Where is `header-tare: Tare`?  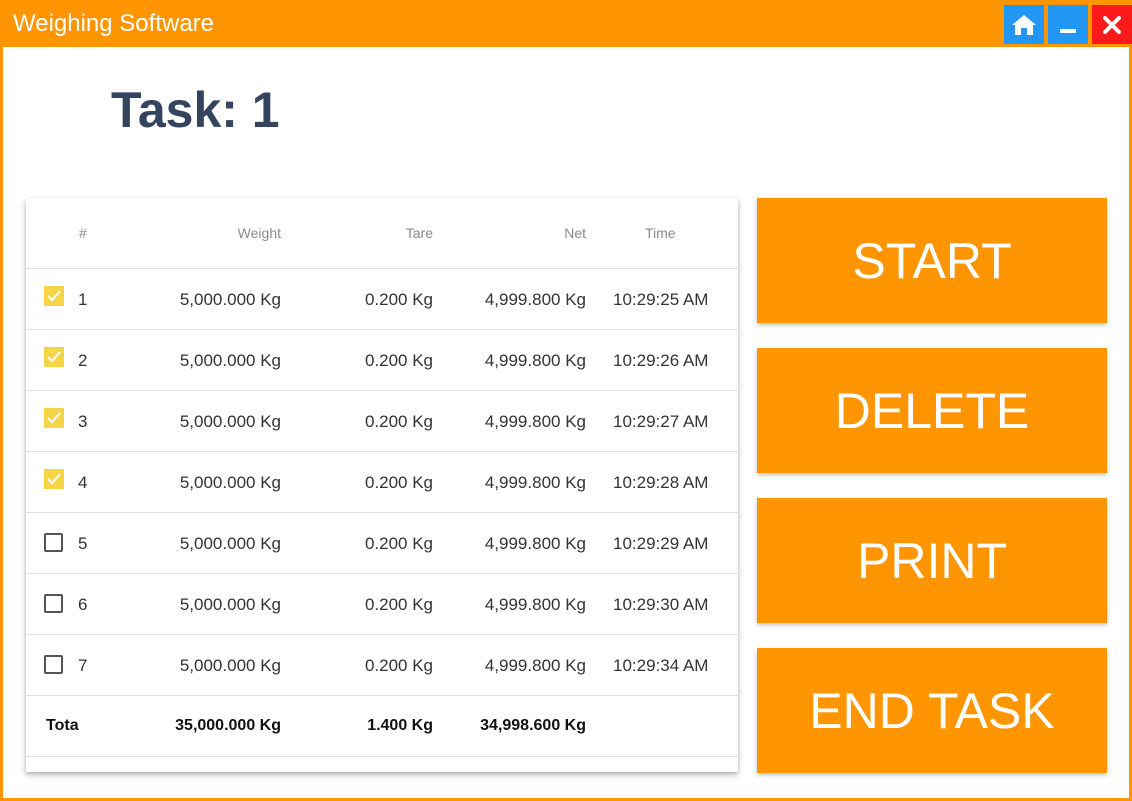 header-tare: Tare is located at coordinates (419, 233).